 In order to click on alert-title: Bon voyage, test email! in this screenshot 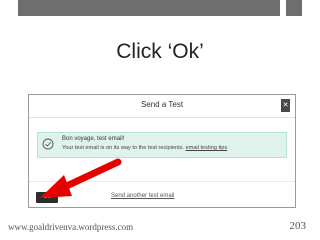, I will do `click(93, 139)`.